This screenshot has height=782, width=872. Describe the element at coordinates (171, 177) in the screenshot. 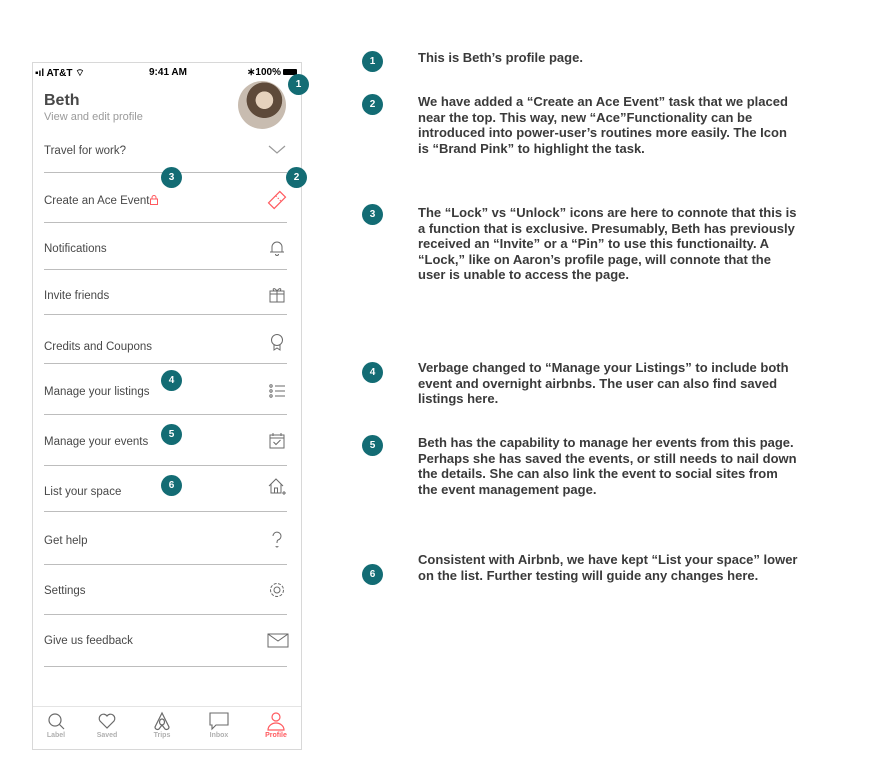

I see `annotation-badge: 3` at that location.